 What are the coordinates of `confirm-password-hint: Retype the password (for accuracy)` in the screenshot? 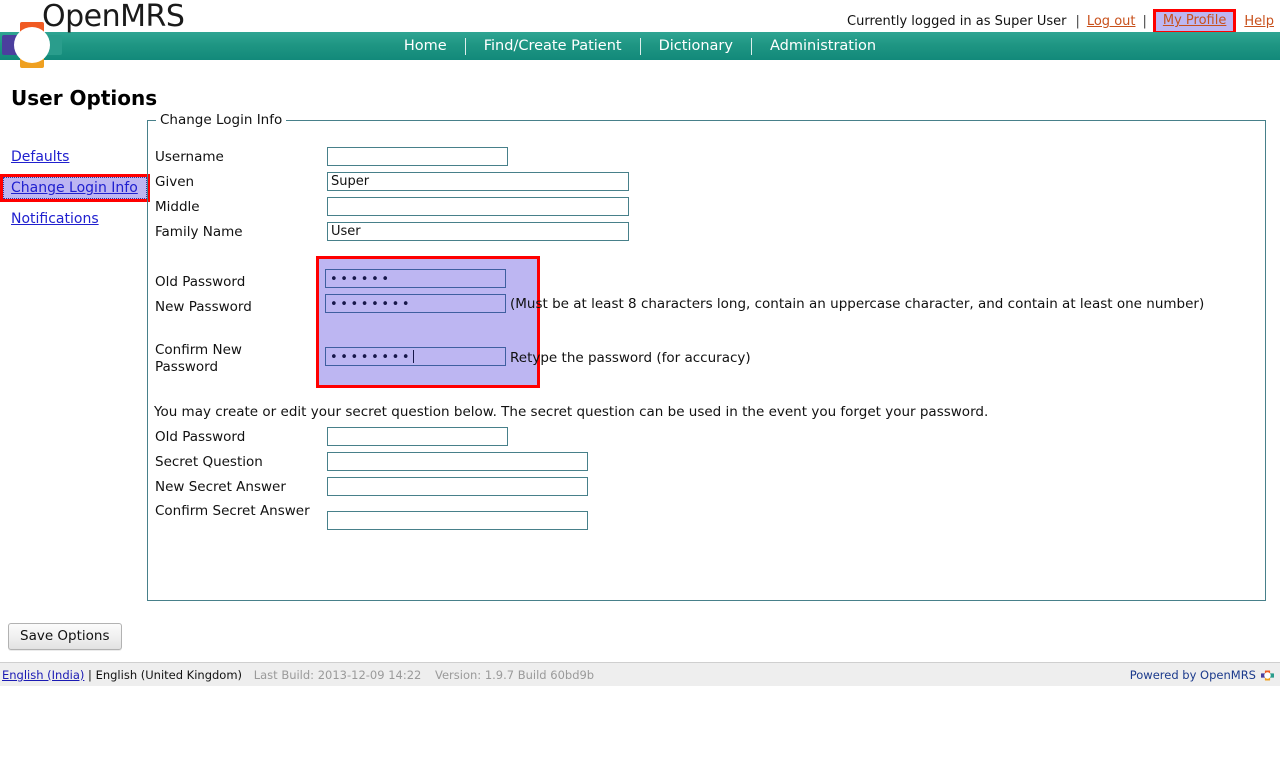 It's located at (630, 358).